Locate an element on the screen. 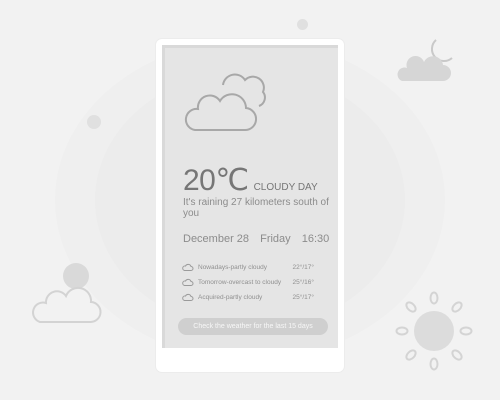 The height and width of the screenshot is (400, 500). forecast-temp: 22°/17° is located at coordinates (303, 267).